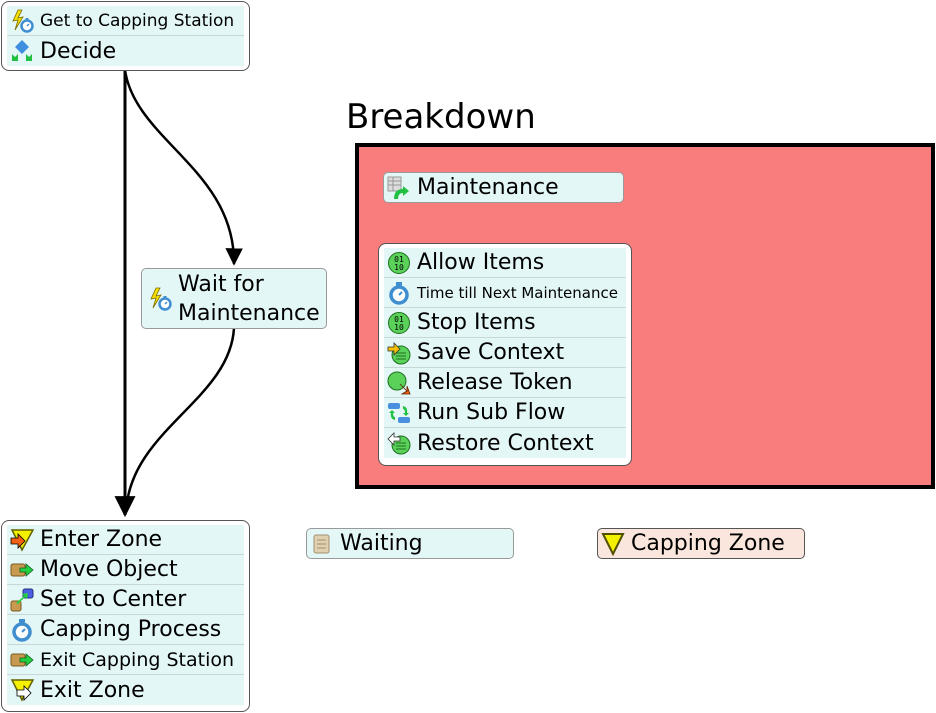 This screenshot has height=713, width=936. I want to click on activity-time-till-next-maintenance: Time till Next Maintenance, so click(505, 293).